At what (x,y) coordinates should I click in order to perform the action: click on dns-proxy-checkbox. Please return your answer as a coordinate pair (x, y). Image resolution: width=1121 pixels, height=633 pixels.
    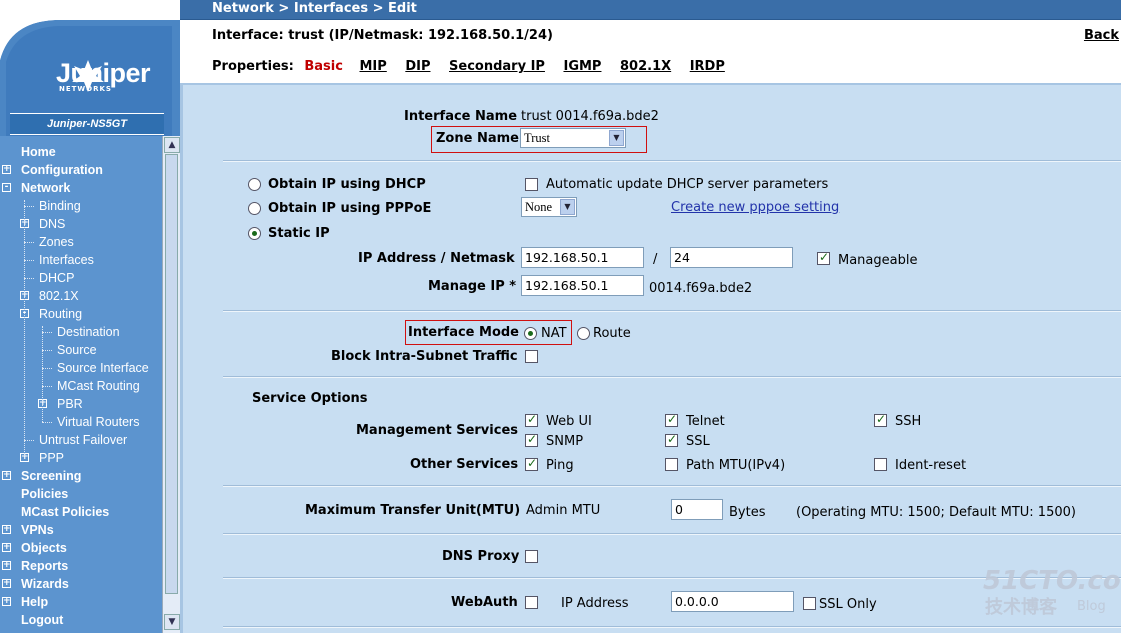
    Looking at the image, I should click on (531, 556).